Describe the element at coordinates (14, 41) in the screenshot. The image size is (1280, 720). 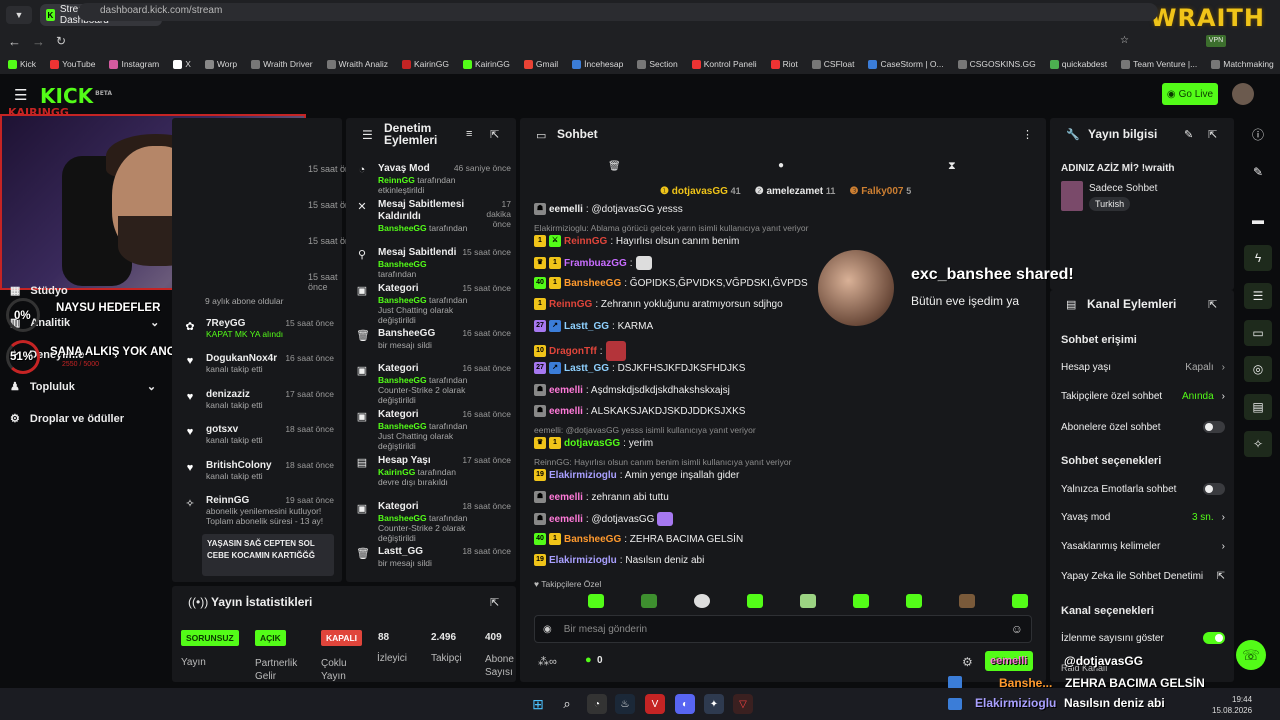
I see `back-icon: ←` at that location.